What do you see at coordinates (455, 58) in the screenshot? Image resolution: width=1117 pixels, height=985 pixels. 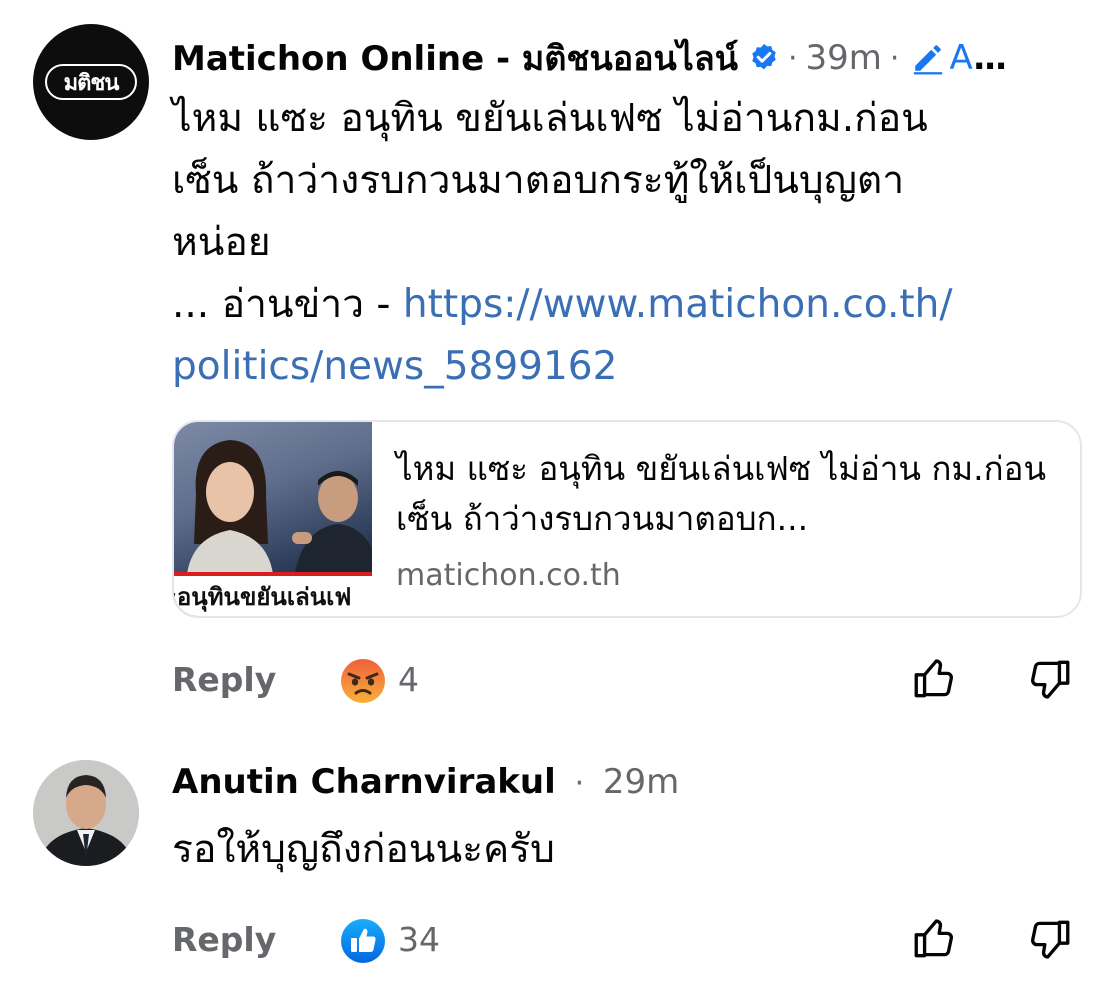 I see `author-name: Matichon Online - มติชนออนไลน์` at bounding box center [455, 58].